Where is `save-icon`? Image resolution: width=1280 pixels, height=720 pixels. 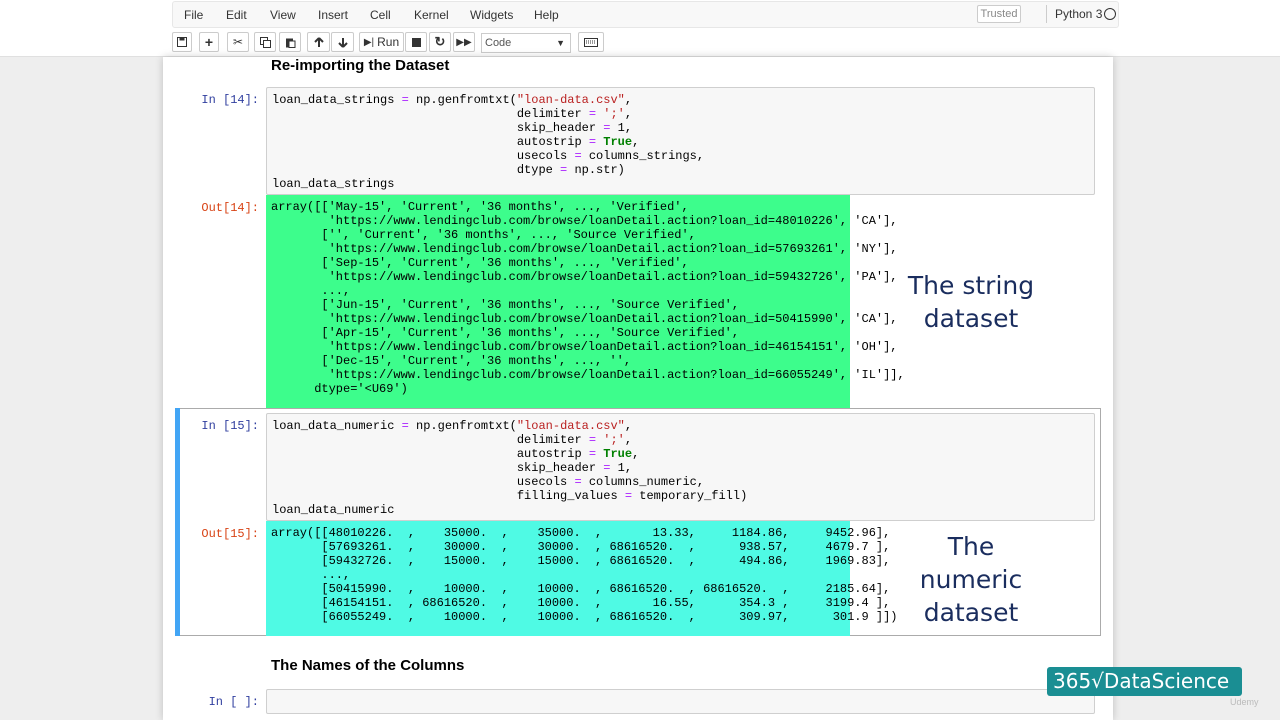 save-icon is located at coordinates (182, 42).